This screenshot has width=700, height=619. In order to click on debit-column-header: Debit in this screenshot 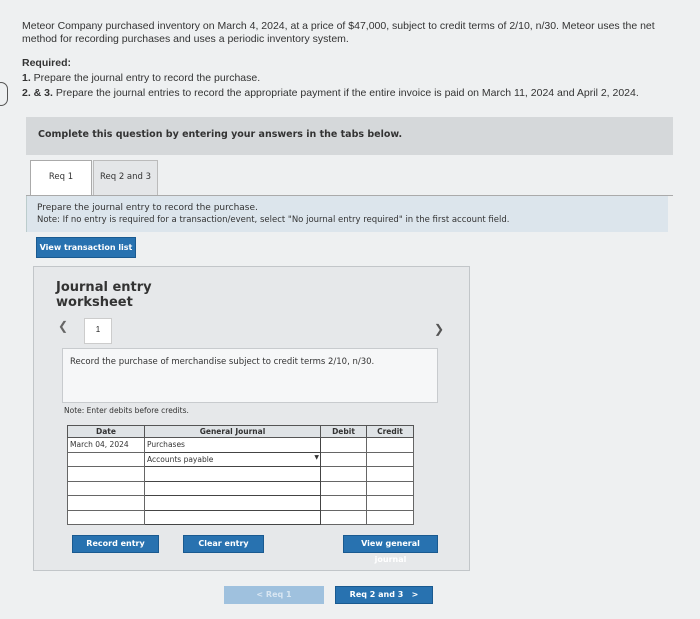, I will do `click(343, 431)`.